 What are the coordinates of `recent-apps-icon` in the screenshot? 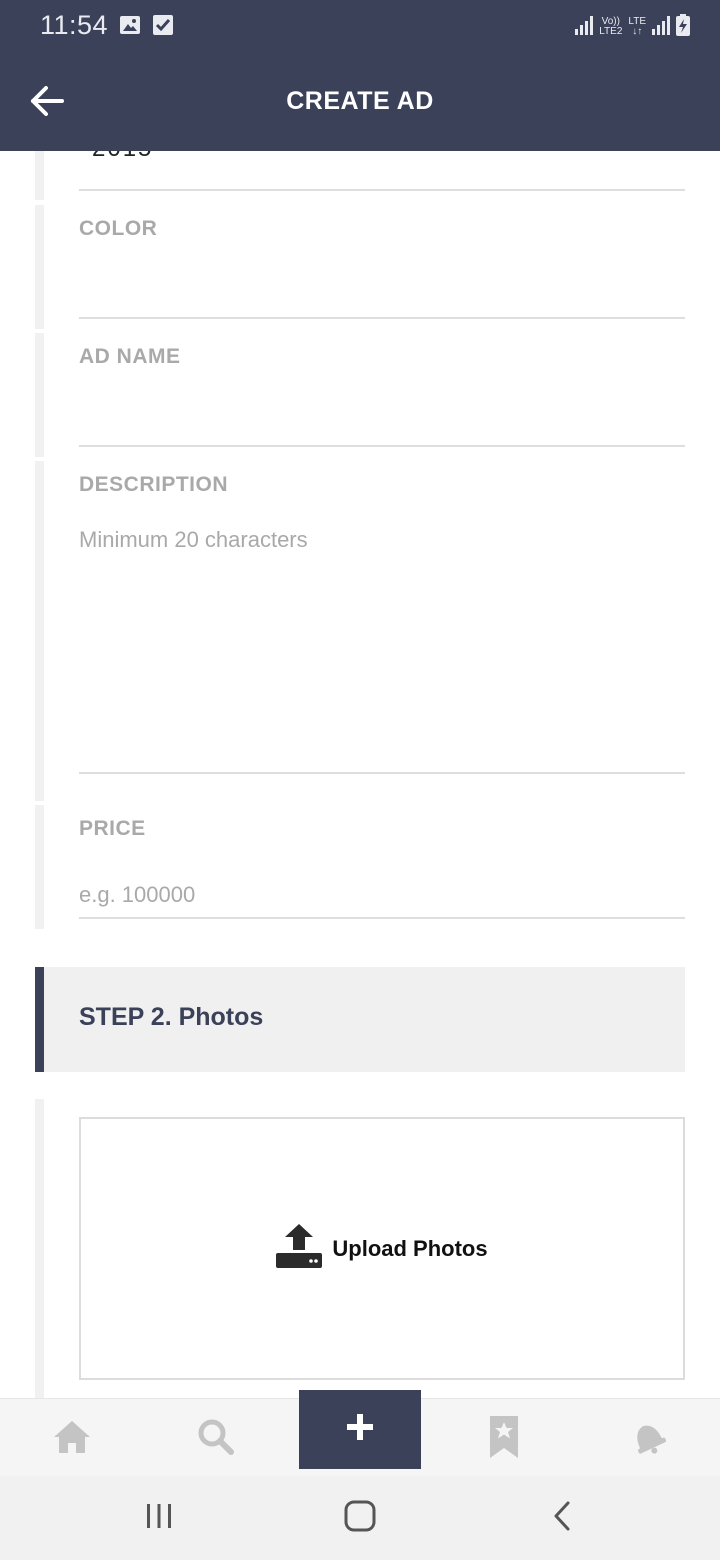 It's located at (159, 1518).